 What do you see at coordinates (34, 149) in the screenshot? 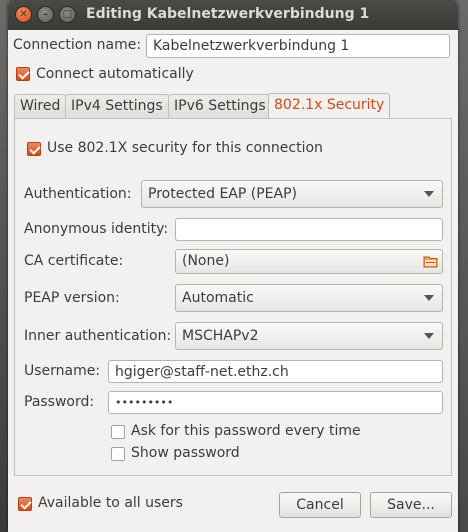
I see `use-8021x-checkbox` at bounding box center [34, 149].